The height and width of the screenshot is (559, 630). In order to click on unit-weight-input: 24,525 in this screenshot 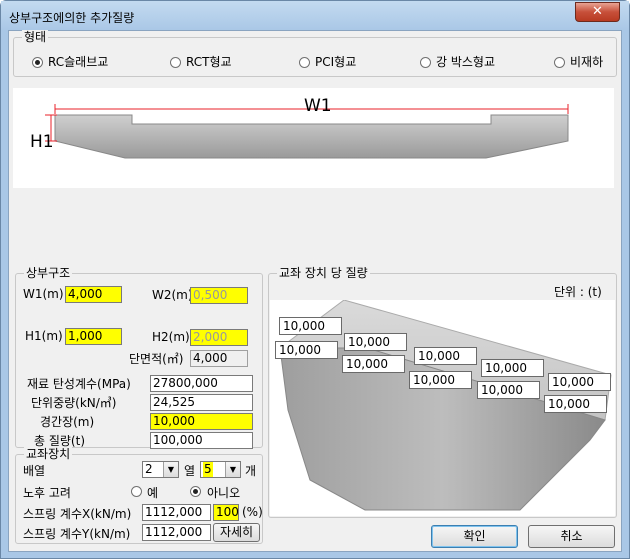, I will do `click(201, 402)`.